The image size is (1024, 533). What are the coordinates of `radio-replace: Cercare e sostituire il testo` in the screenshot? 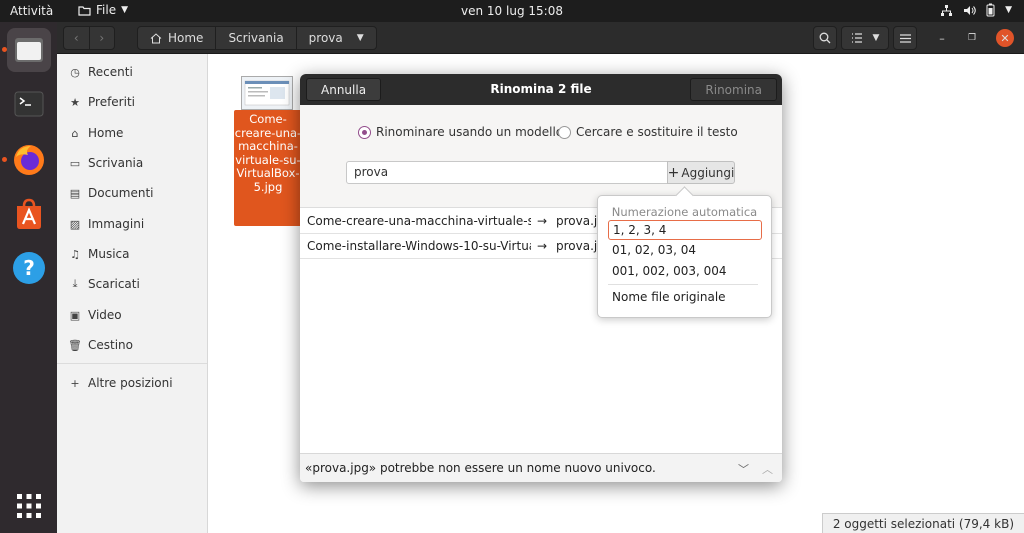 It's located at (648, 132).